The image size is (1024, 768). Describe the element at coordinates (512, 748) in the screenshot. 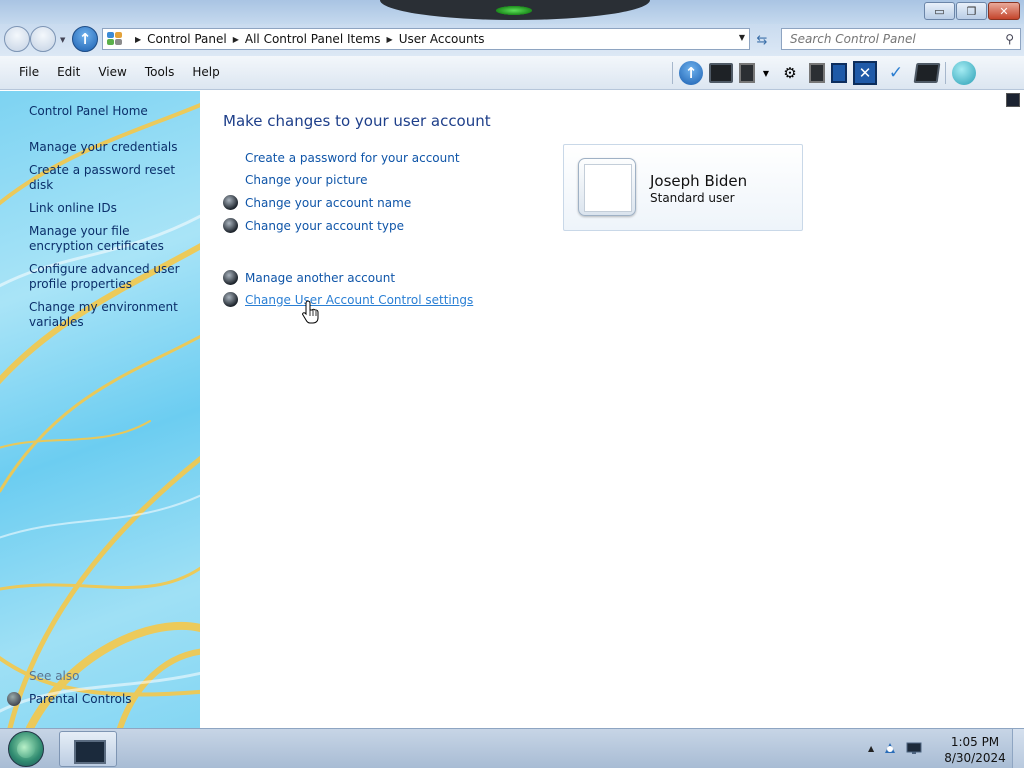

I see `taskbar: ▲ 1:05 PM 8/30/2024` at that location.